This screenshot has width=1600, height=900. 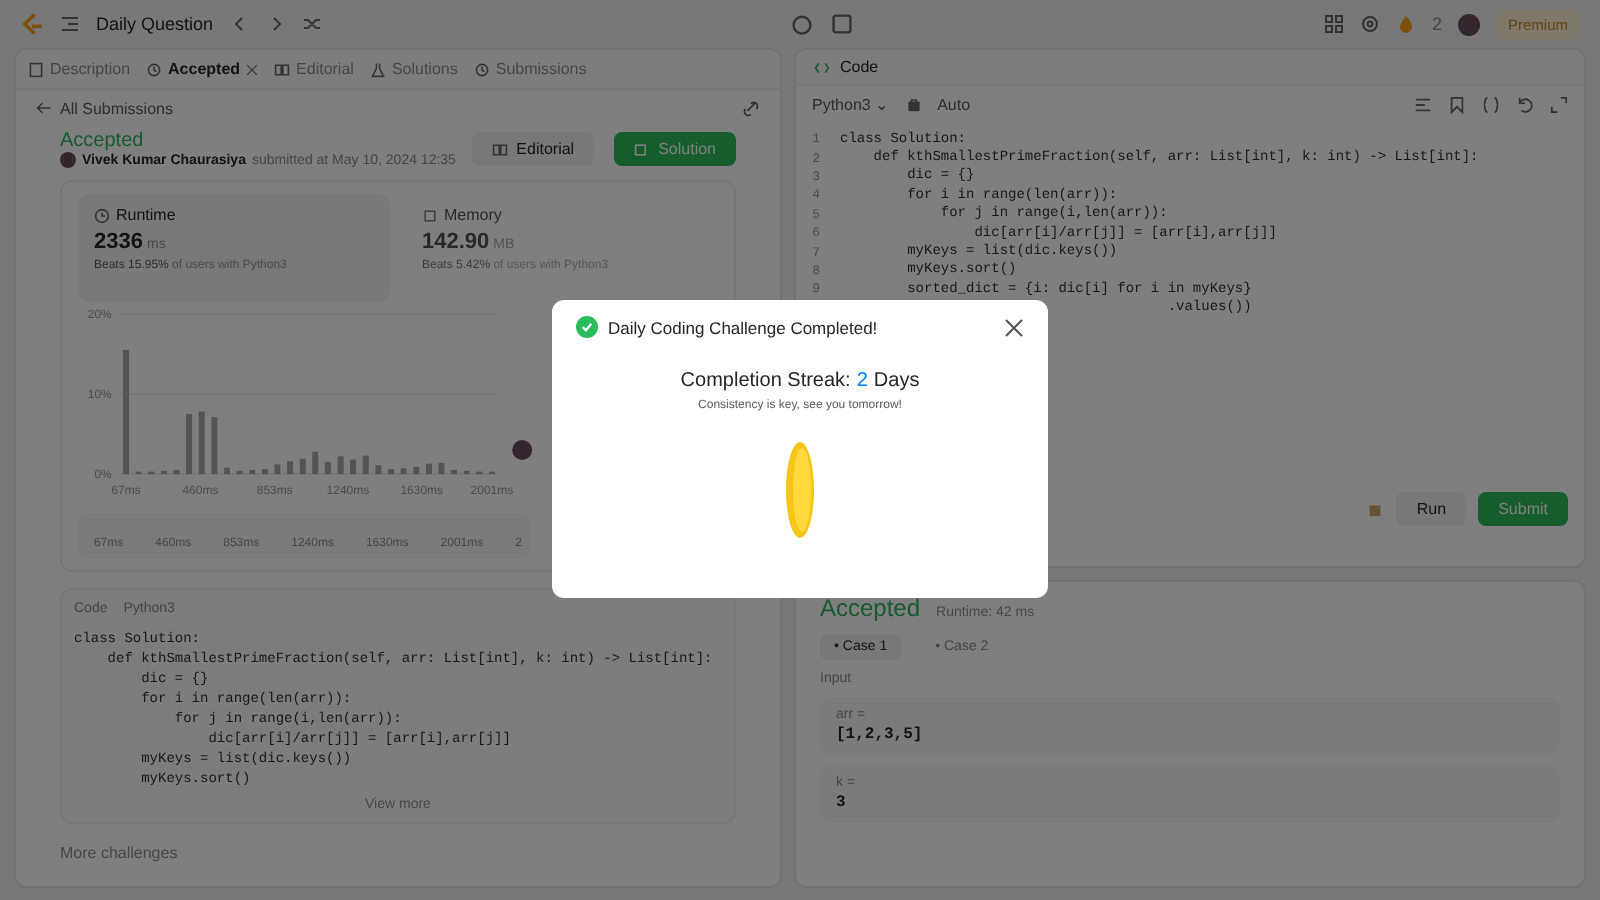 I want to click on editorial-button: Editorial, so click(x=533, y=149).